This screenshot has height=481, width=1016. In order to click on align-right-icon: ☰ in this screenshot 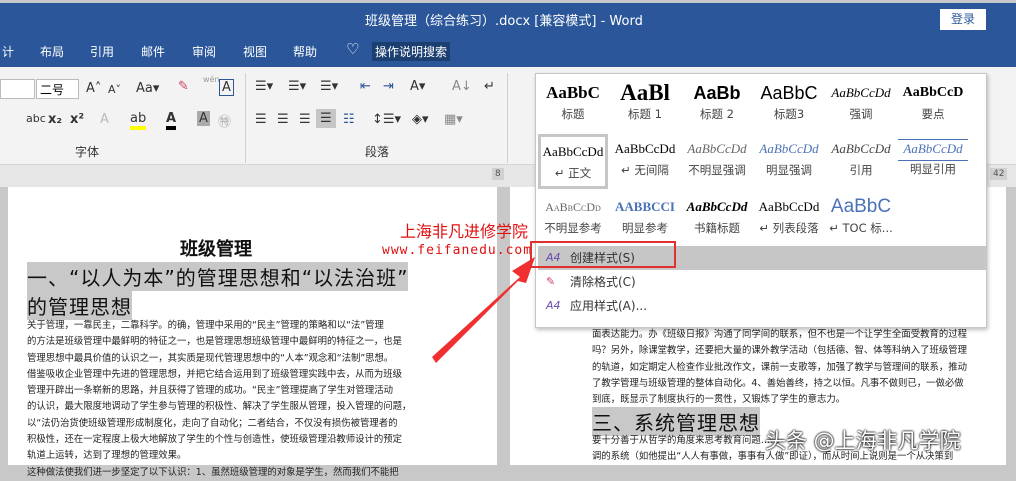, I will do `click(305, 119)`.